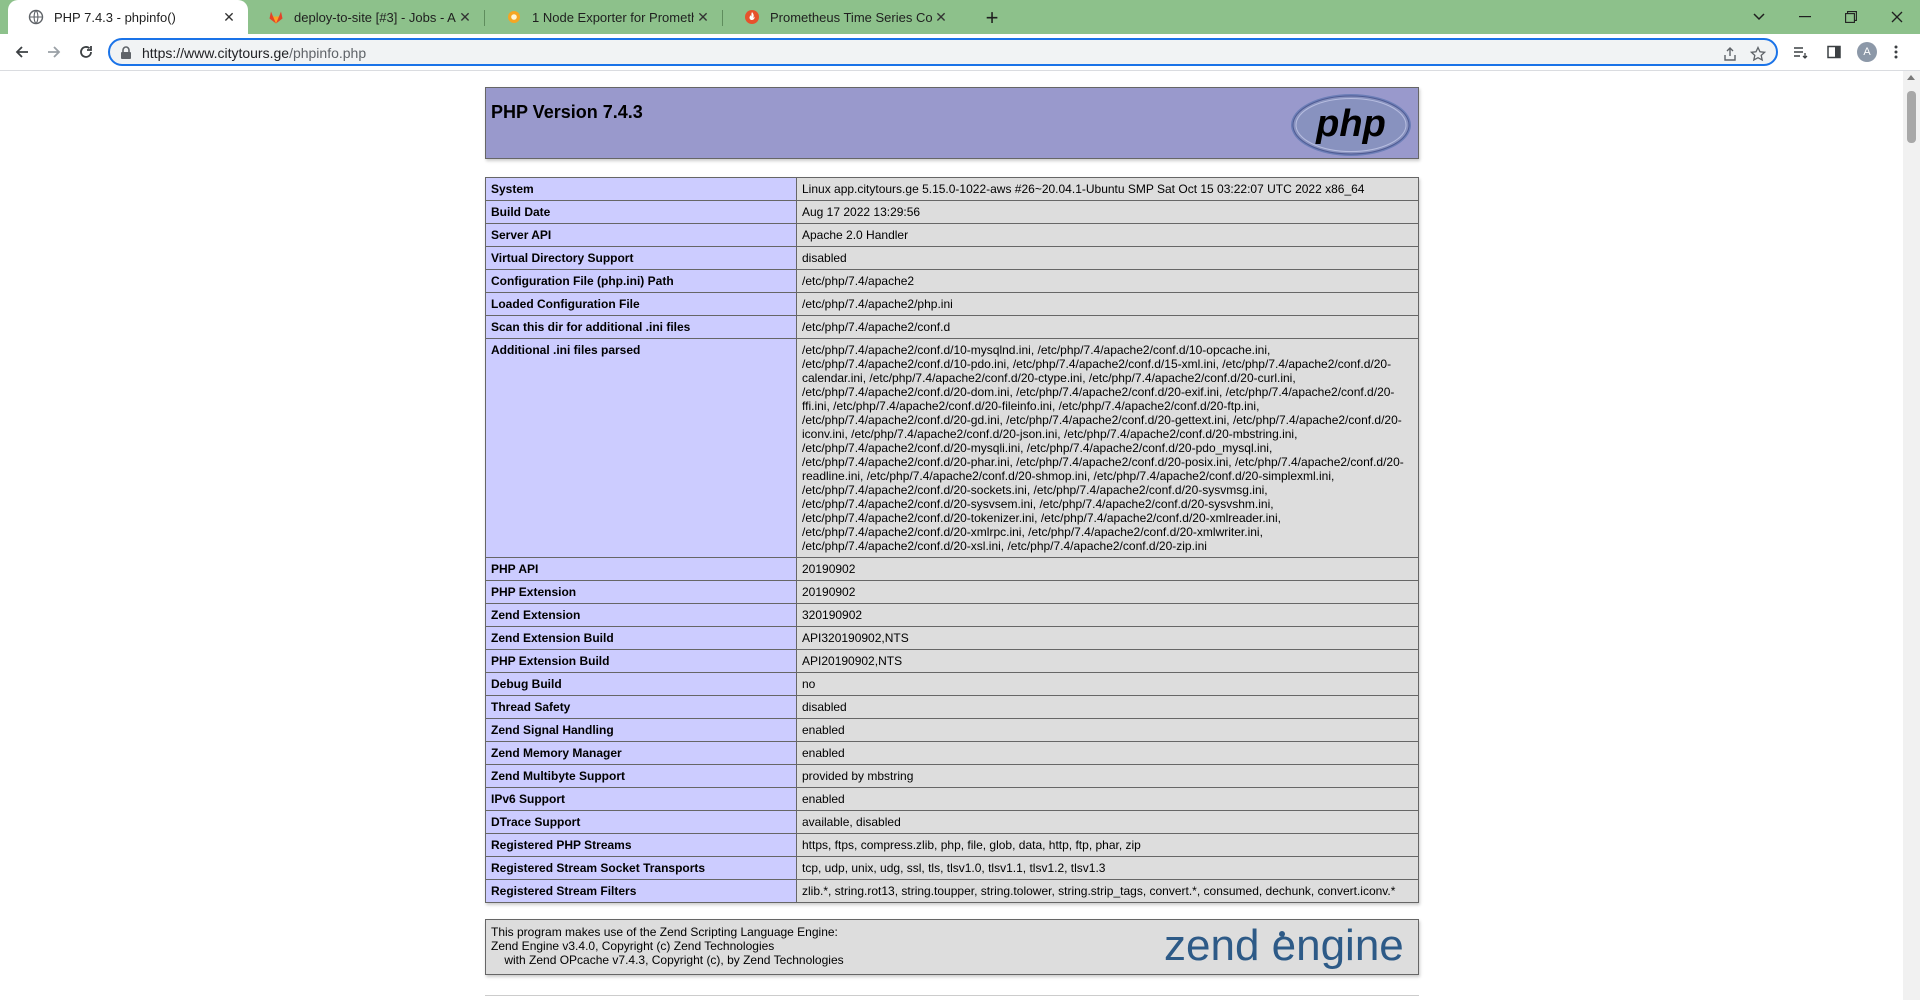 This screenshot has height=1000, width=1920. Describe the element at coordinates (641, 235) in the screenshot. I see `config-label: Server API` at that location.